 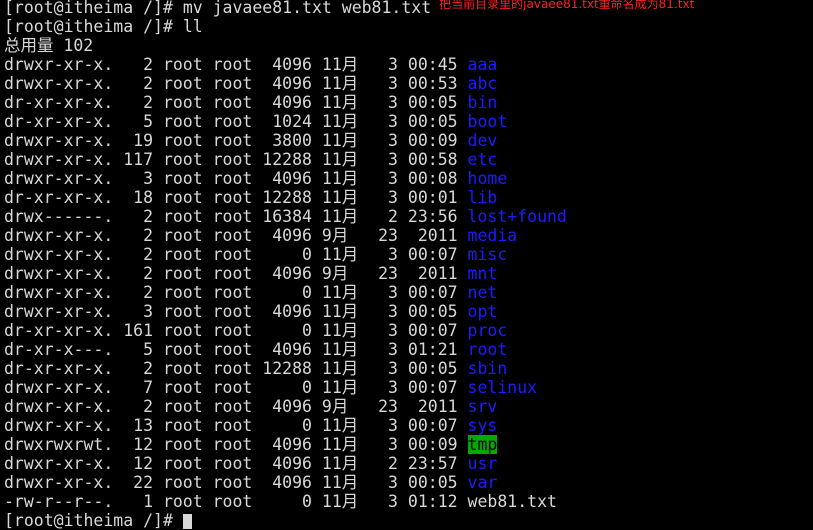 What do you see at coordinates (236, 83) in the screenshot?
I see `entry-metadata: drwxr-xr-x. 2 root root 4096 11月 3 00:53` at bounding box center [236, 83].